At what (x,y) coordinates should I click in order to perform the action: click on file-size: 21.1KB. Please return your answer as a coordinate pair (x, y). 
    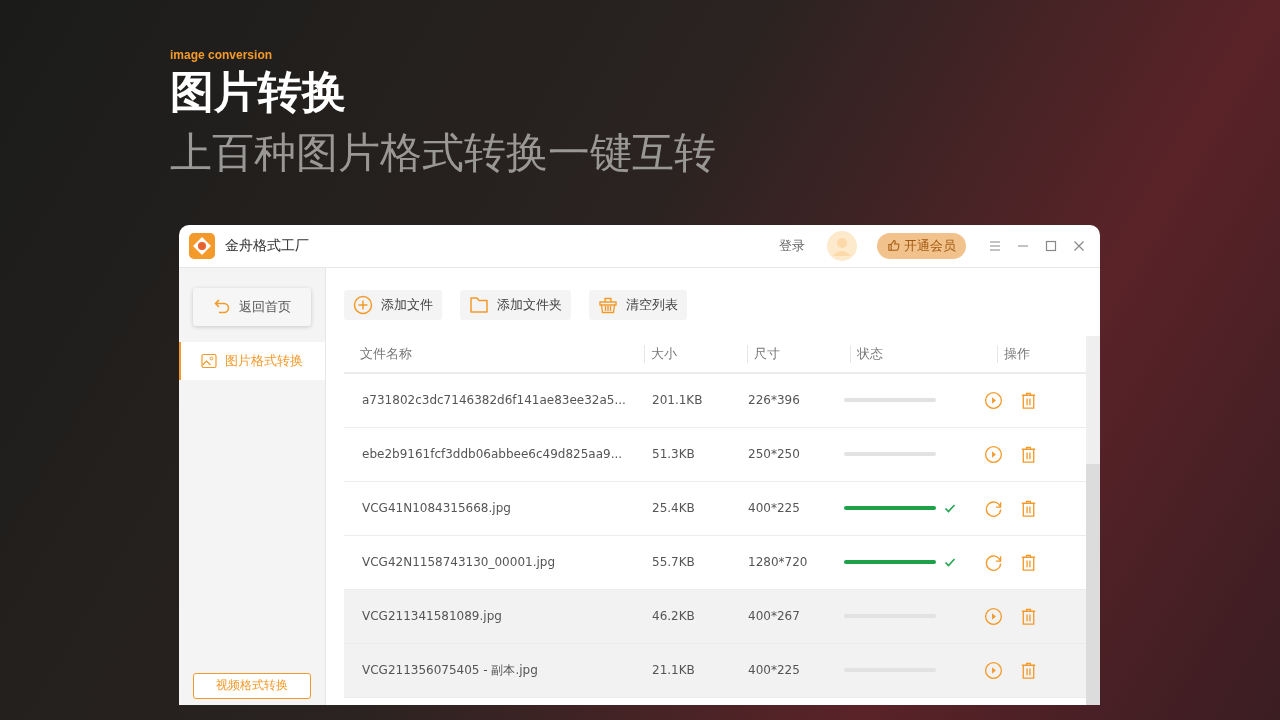
    Looking at the image, I should click on (673, 670).